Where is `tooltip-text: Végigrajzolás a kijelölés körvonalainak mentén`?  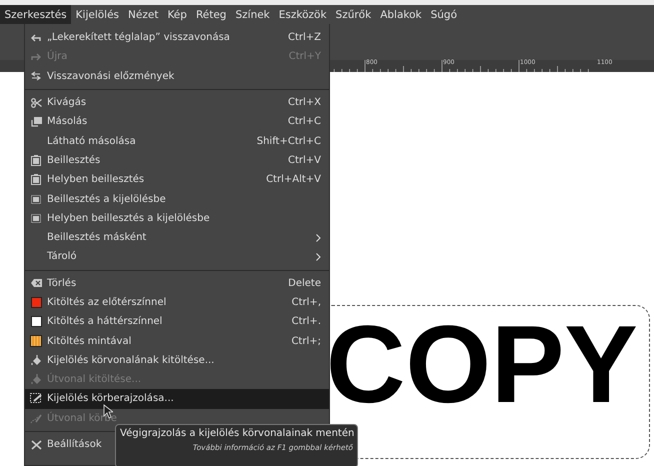 tooltip-text: Végigrajzolás a kijelölés körvonalainak mentén is located at coordinates (236, 433).